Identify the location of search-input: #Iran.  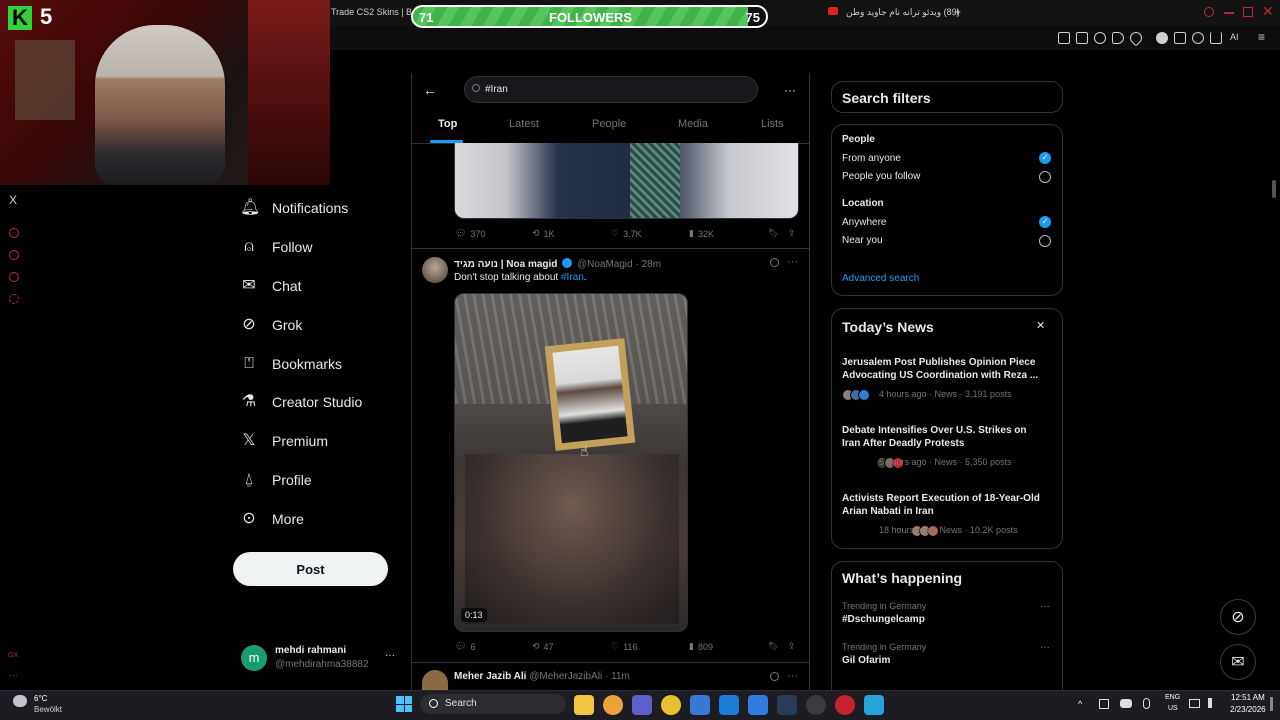
(611, 89).